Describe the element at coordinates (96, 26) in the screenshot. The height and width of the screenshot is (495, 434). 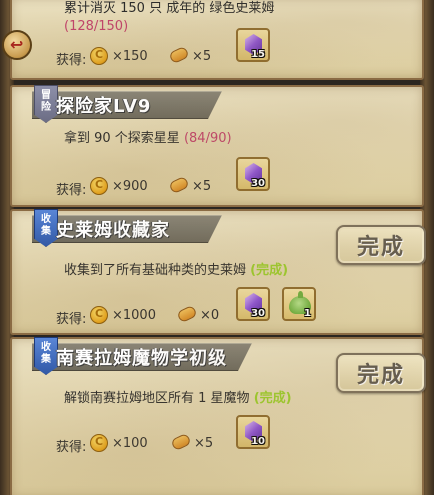
I see `quest-progress: (128/150)` at that location.